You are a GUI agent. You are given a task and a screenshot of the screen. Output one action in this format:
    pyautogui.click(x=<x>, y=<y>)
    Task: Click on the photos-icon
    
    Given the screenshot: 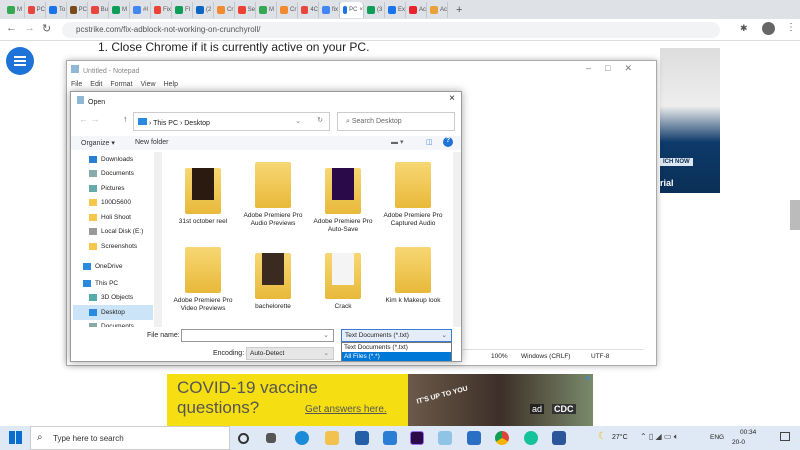 What is the action you would take?
    pyautogui.click(x=474, y=438)
    